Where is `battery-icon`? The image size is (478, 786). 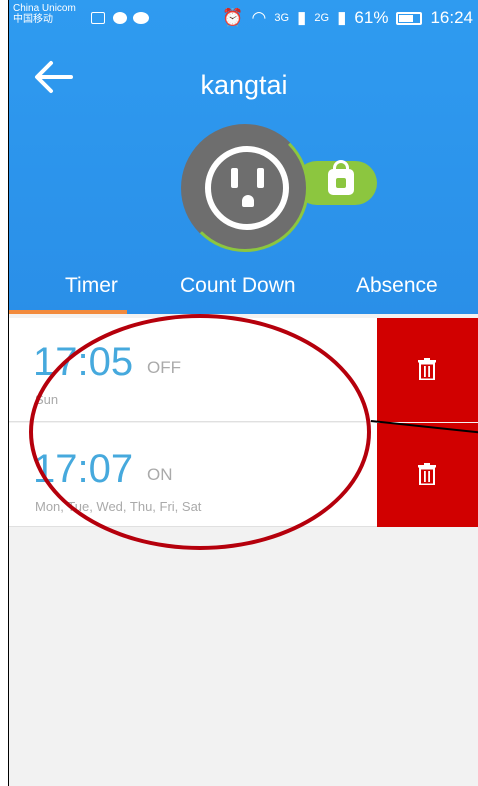
battery-icon is located at coordinates (409, 18).